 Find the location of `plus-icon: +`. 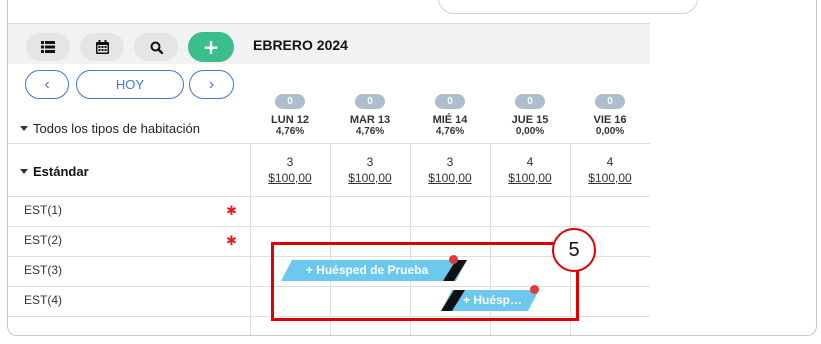

plus-icon: + is located at coordinates (211, 47).